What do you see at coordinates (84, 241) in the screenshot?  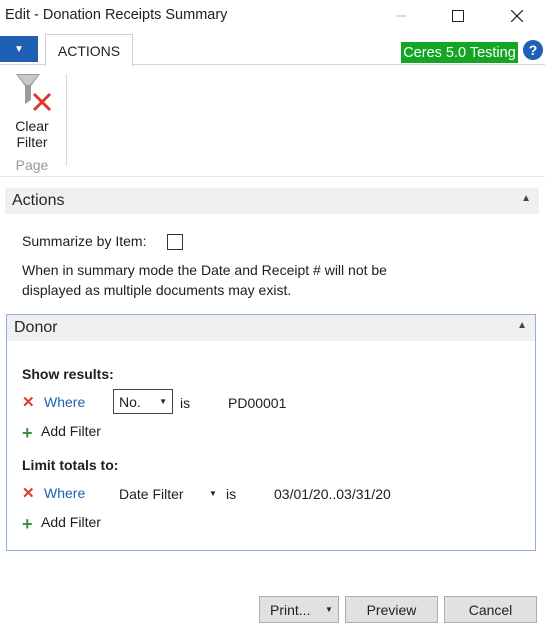 I see `summarize-by-item-label: Summarize by Item:` at bounding box center [84, 241].